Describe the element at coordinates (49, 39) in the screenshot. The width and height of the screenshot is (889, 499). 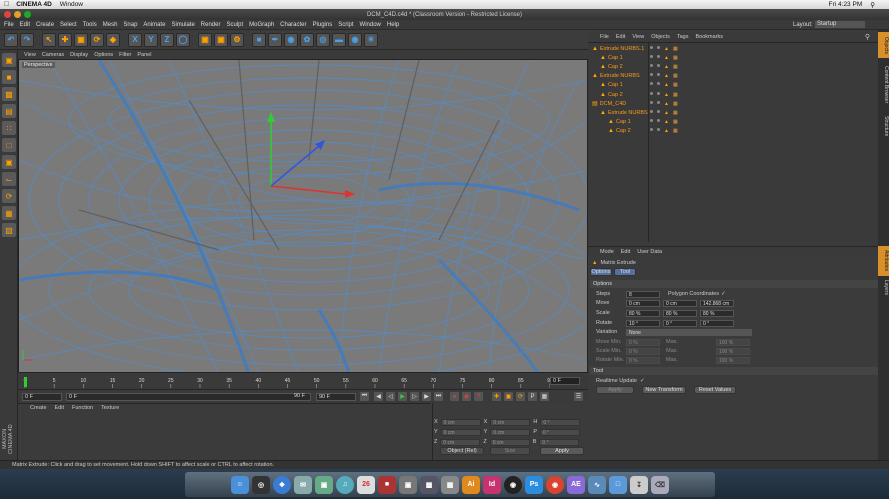
I see `live-selection-icon: ↖` at that location.